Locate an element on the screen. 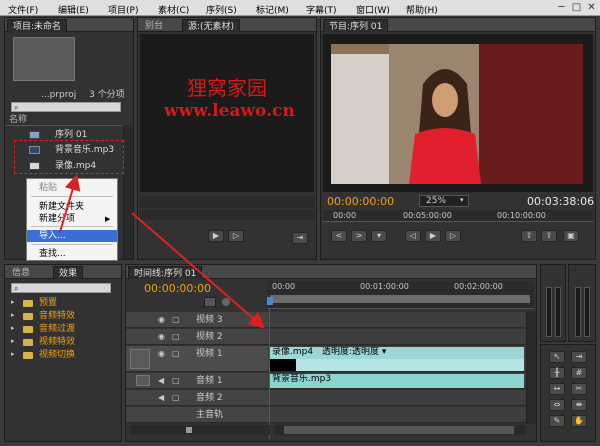 Image resolution: width=600 pixels, height=446 pixels. annotation-arrow-to-file is located at coordinates (70, 203).